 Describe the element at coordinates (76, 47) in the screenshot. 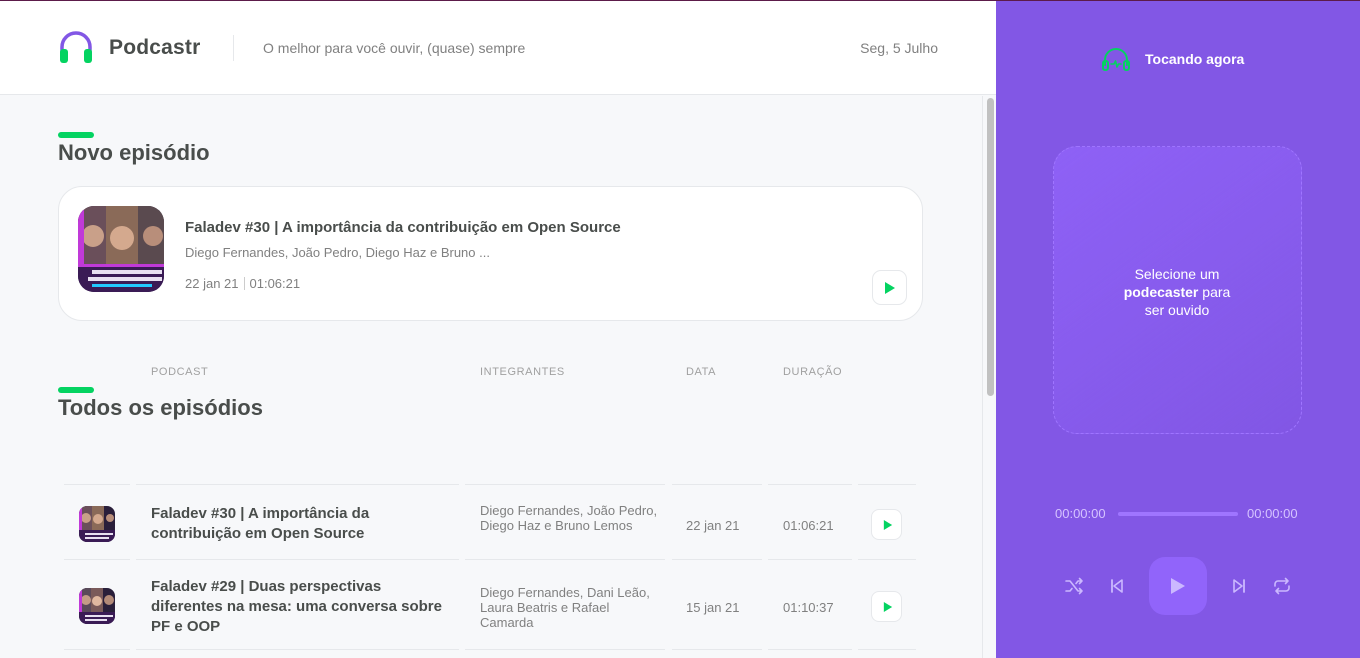

I see `headphones-logo-icon` at that location.